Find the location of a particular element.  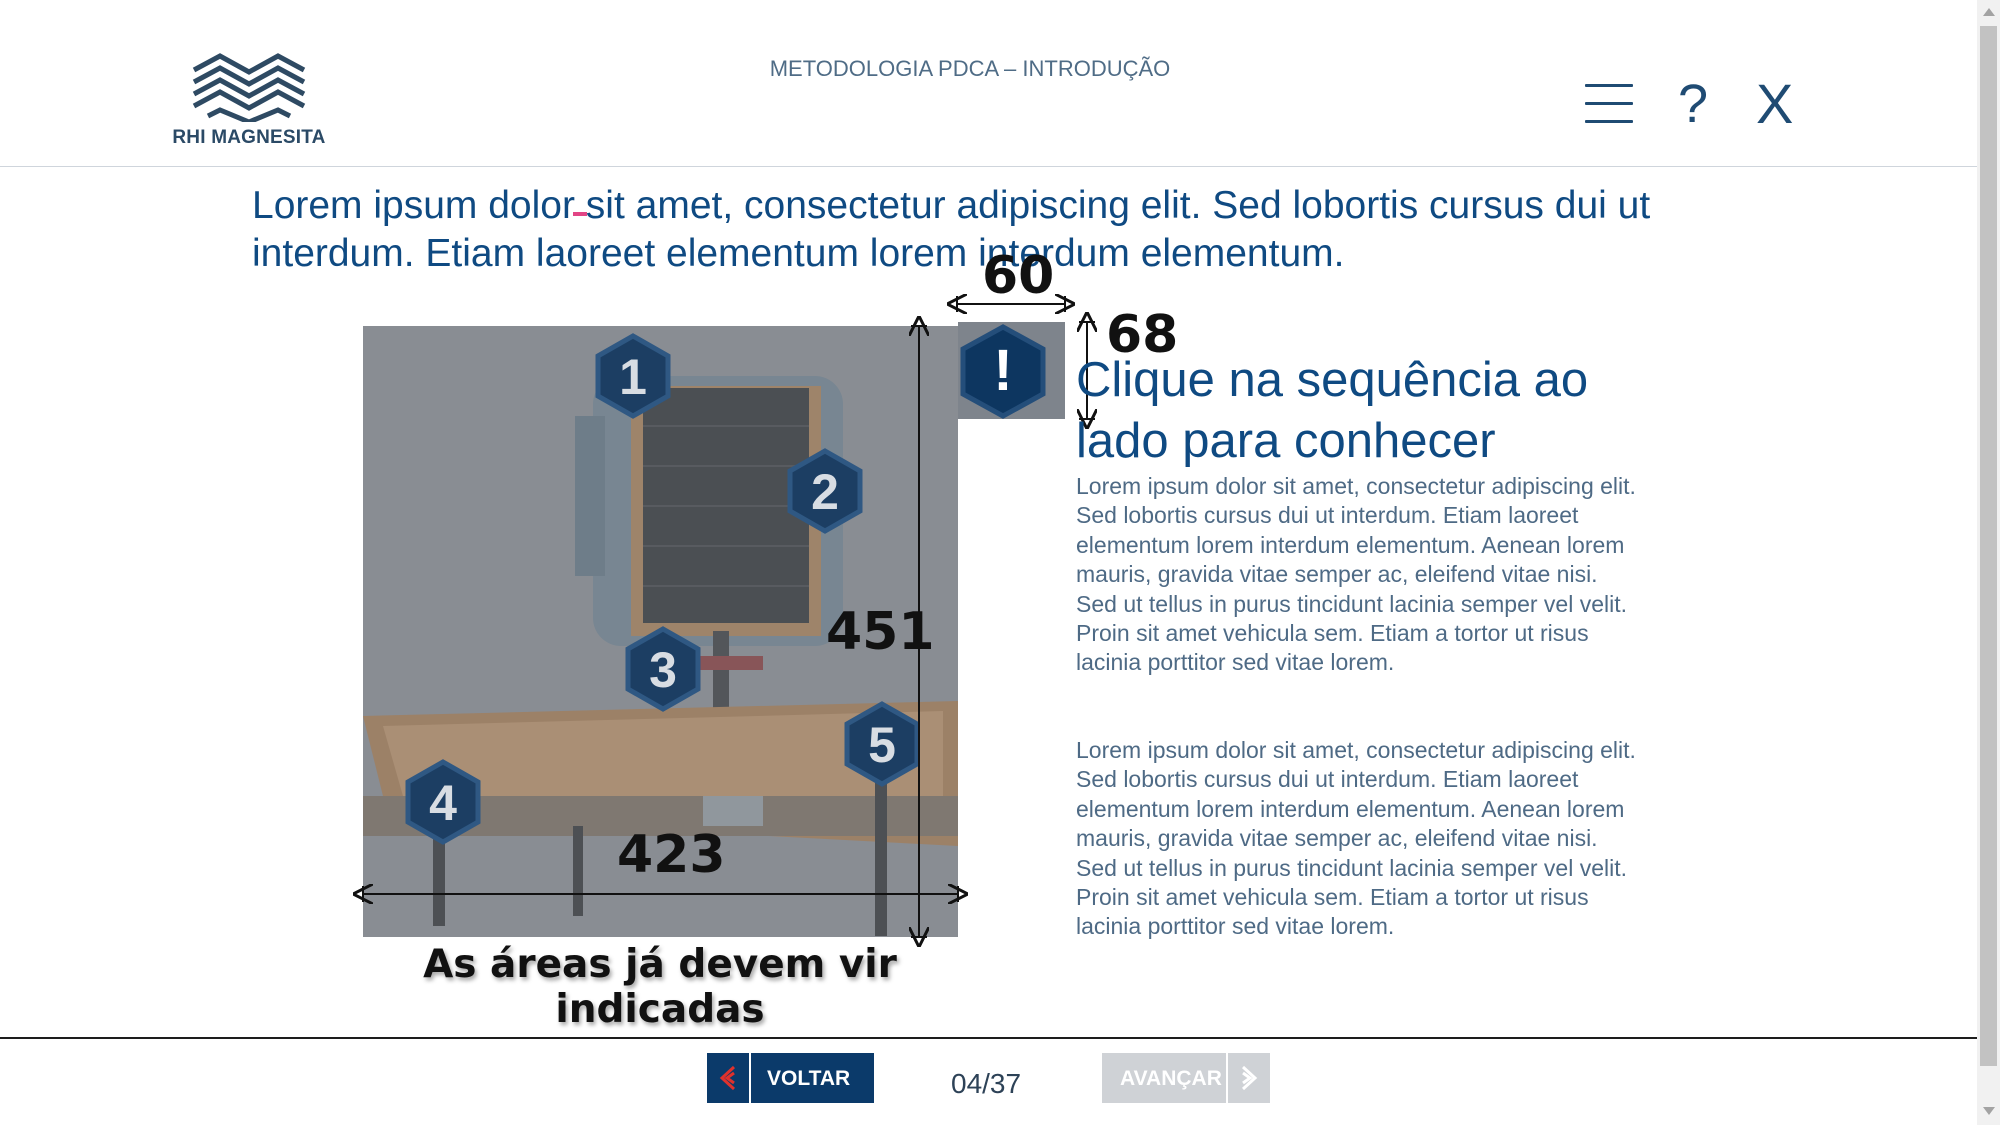

vertical-scrollbar is located at coordinates (1988, 562).